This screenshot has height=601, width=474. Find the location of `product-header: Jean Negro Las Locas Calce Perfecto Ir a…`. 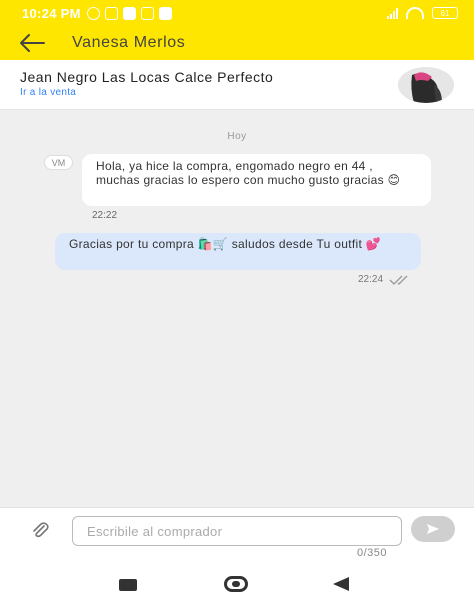

product-header: Jean Negro Las Locas Calce Perfecto Ir a… is located at coordinates (237, 85).